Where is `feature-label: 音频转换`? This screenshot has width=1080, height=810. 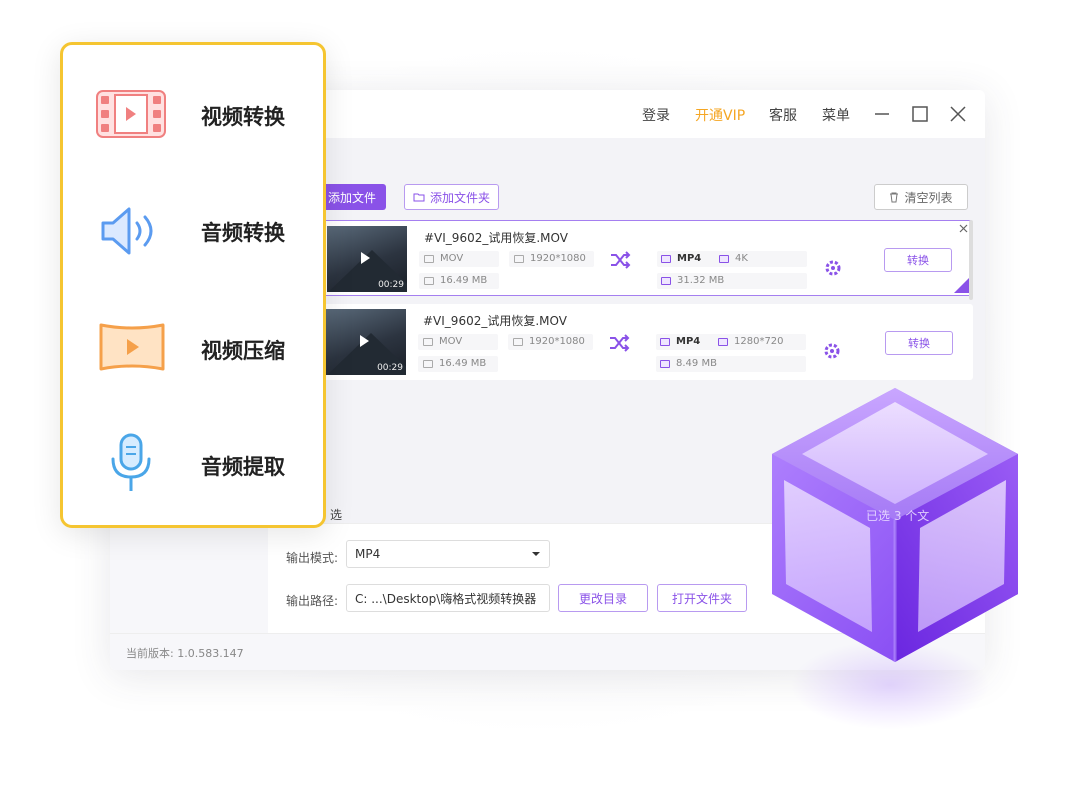 feature-label: 音频转换 is located at coordinates (243, 233).